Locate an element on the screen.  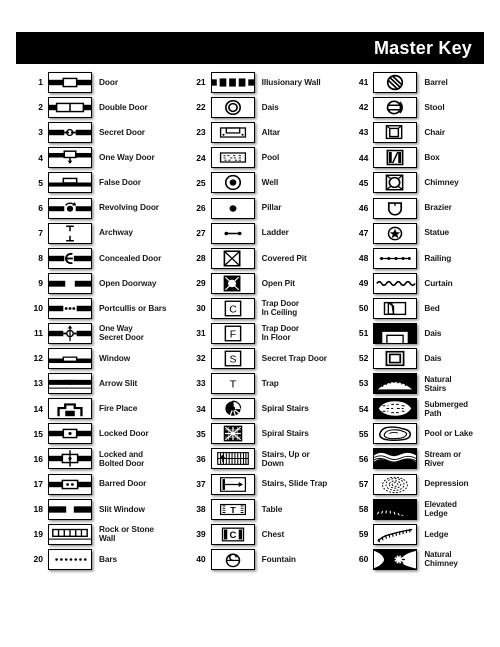
key-row-number: 51 is located at coordinates (363, 333).